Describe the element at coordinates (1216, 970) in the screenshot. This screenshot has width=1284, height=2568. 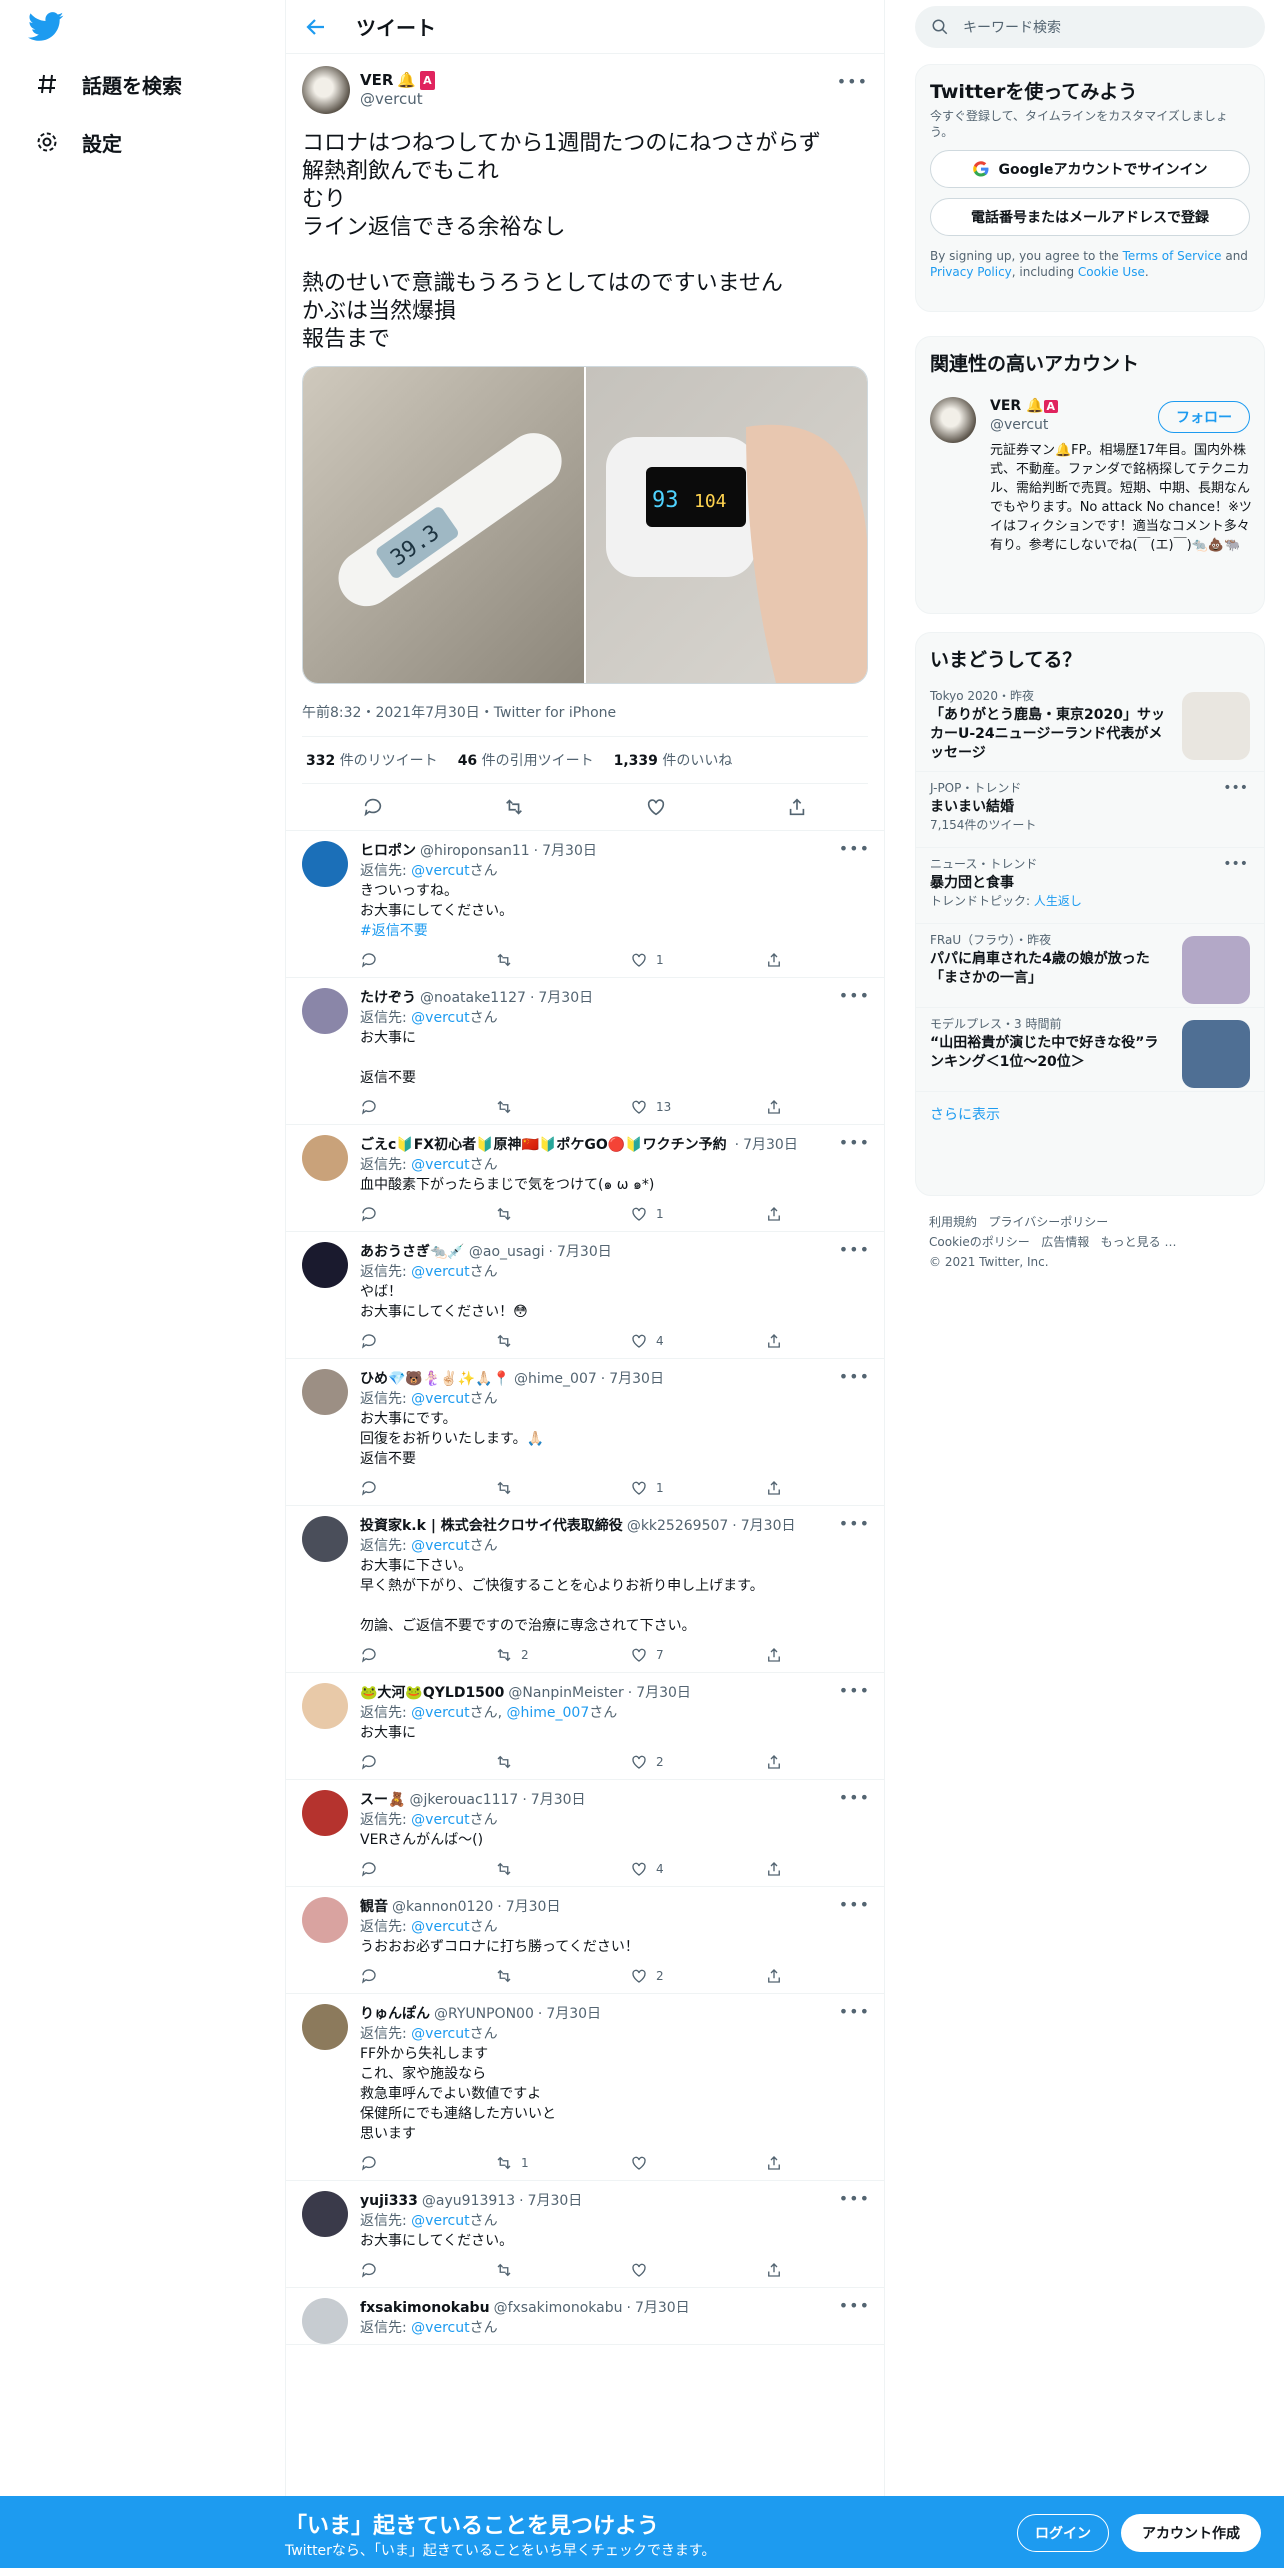
I see `trend-thumbnail` at that location.